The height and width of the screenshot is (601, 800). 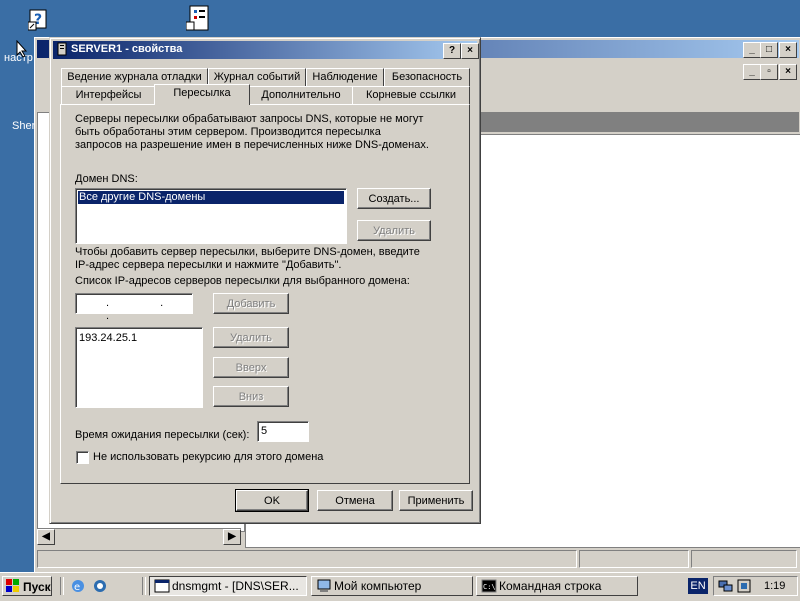 I want to click on task-command-prompt: C:\ Командная строка, so click(x=557, y=586).